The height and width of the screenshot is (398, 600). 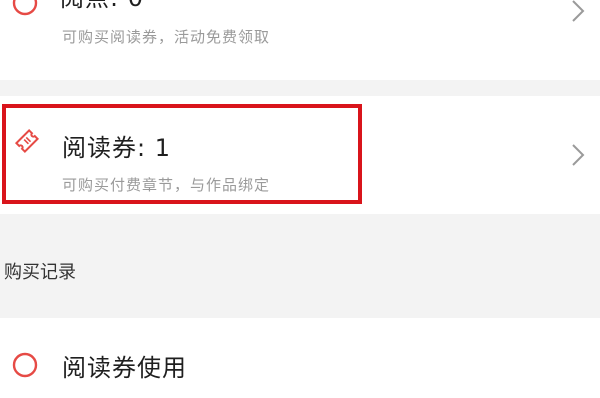 I want to click on ticket-title: 阅读券: 1, so click(x=116, y=148).